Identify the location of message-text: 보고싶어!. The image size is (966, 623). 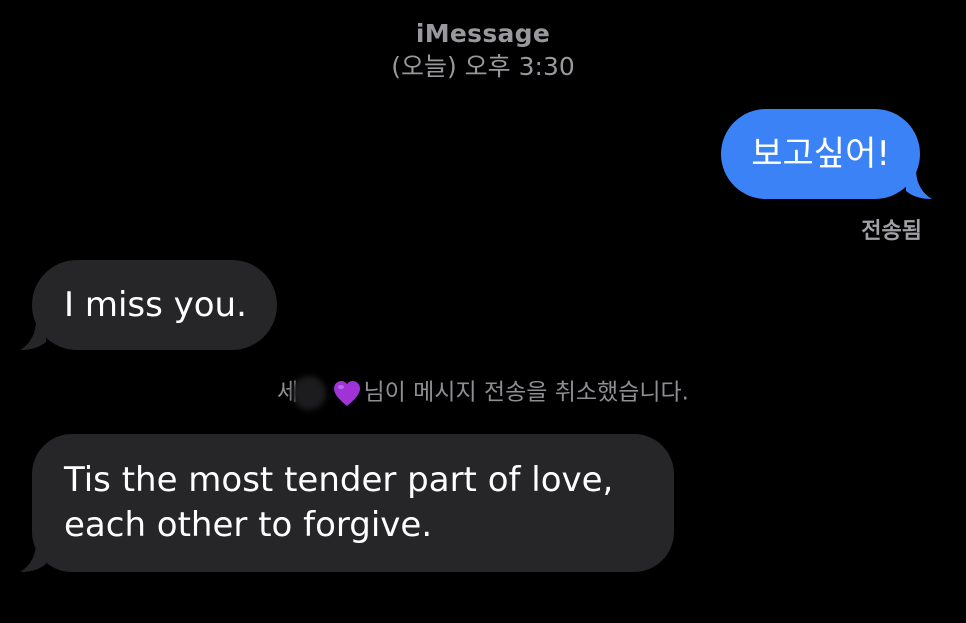
(820, 154).